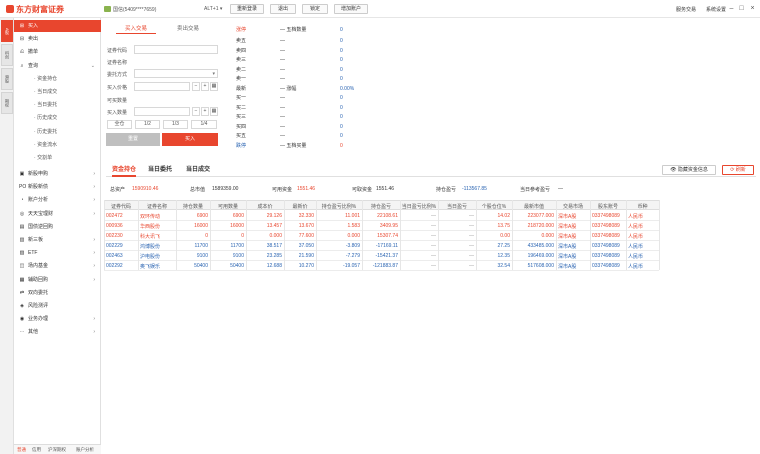 This screenshot has height=454, width=760. I want to click on tab-today-trades: 当日成交, so click(198, 171).